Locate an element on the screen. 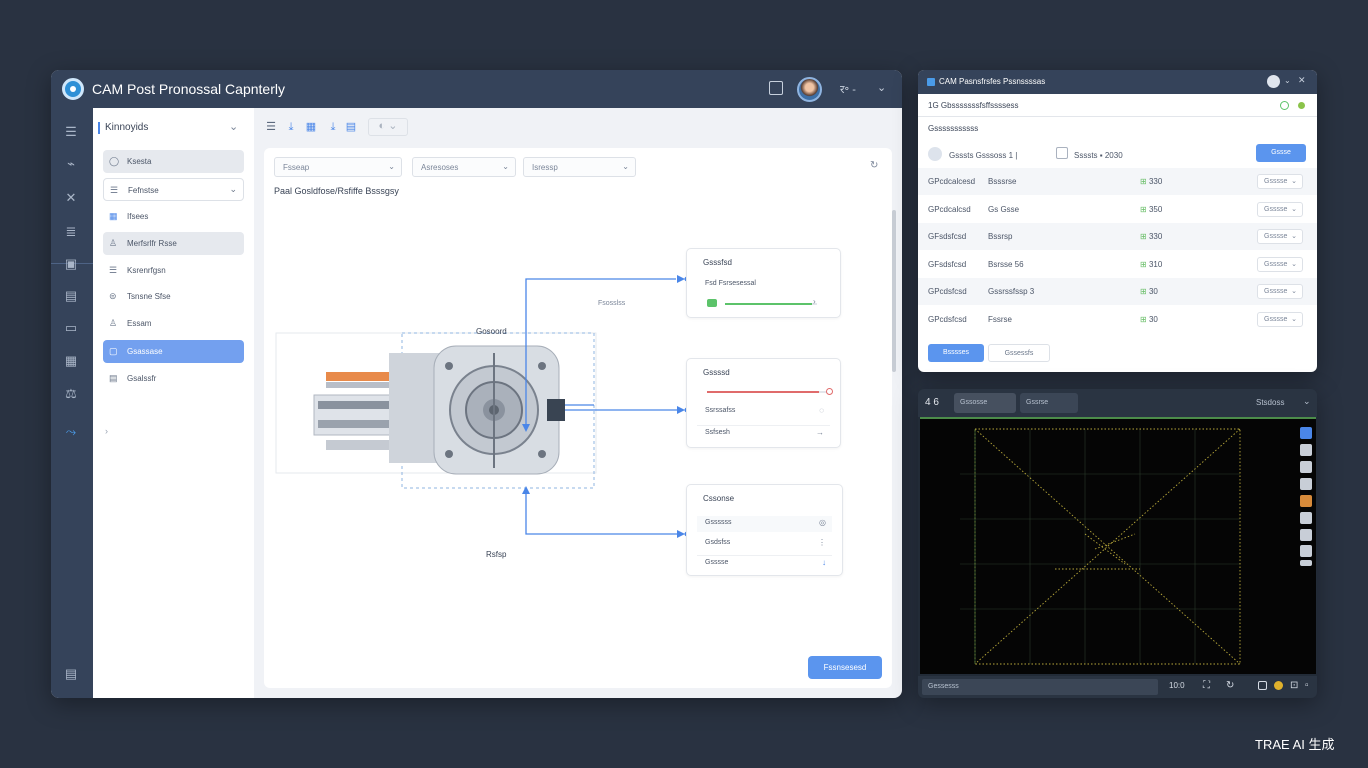 This screenshot has width=1368, height=768. view-dropdown: ◐ ⌄ is located at coordinates (388, 127).